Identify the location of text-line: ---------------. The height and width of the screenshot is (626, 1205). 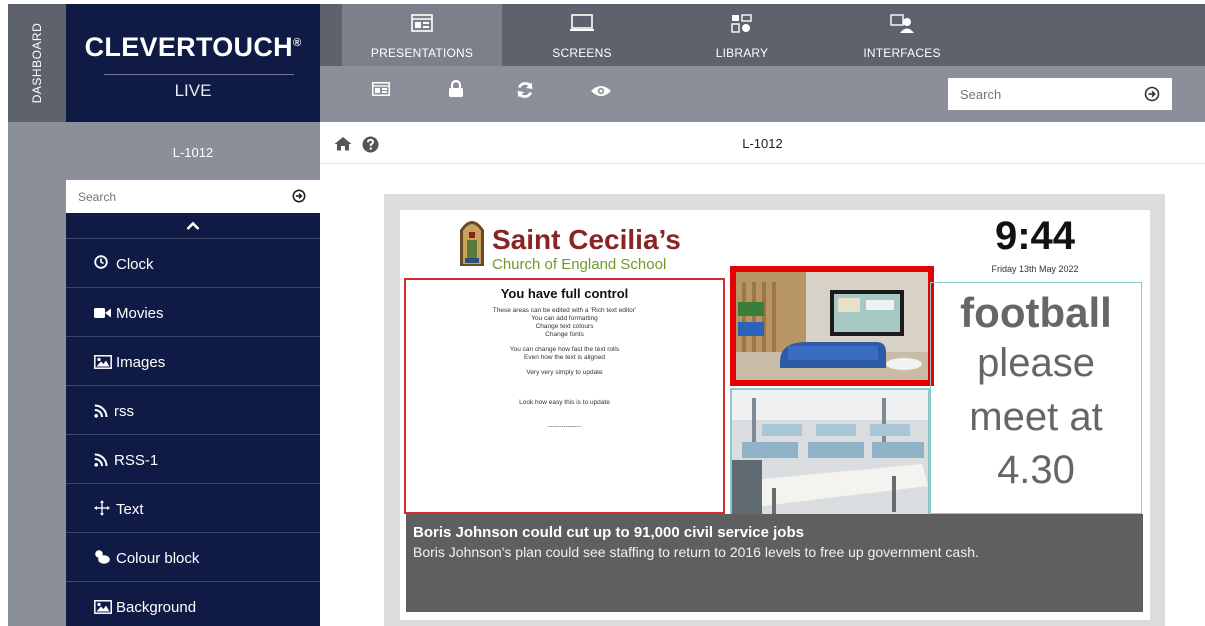
(564, 426).